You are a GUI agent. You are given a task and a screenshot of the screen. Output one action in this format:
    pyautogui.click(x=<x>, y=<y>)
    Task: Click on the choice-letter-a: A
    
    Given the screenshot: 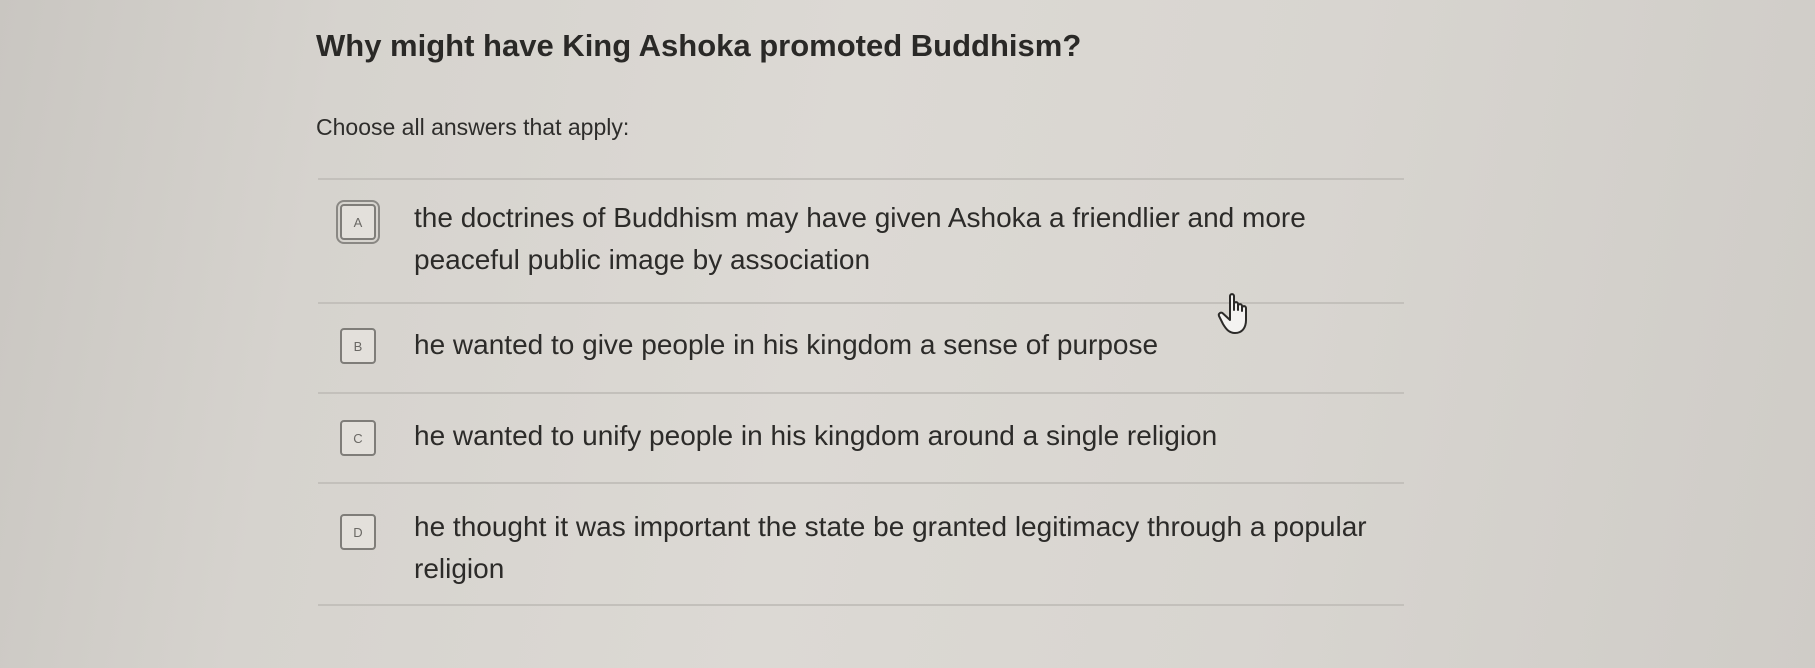 What is the action you would take?
    pyautogui.click(x=358, y=222)
    